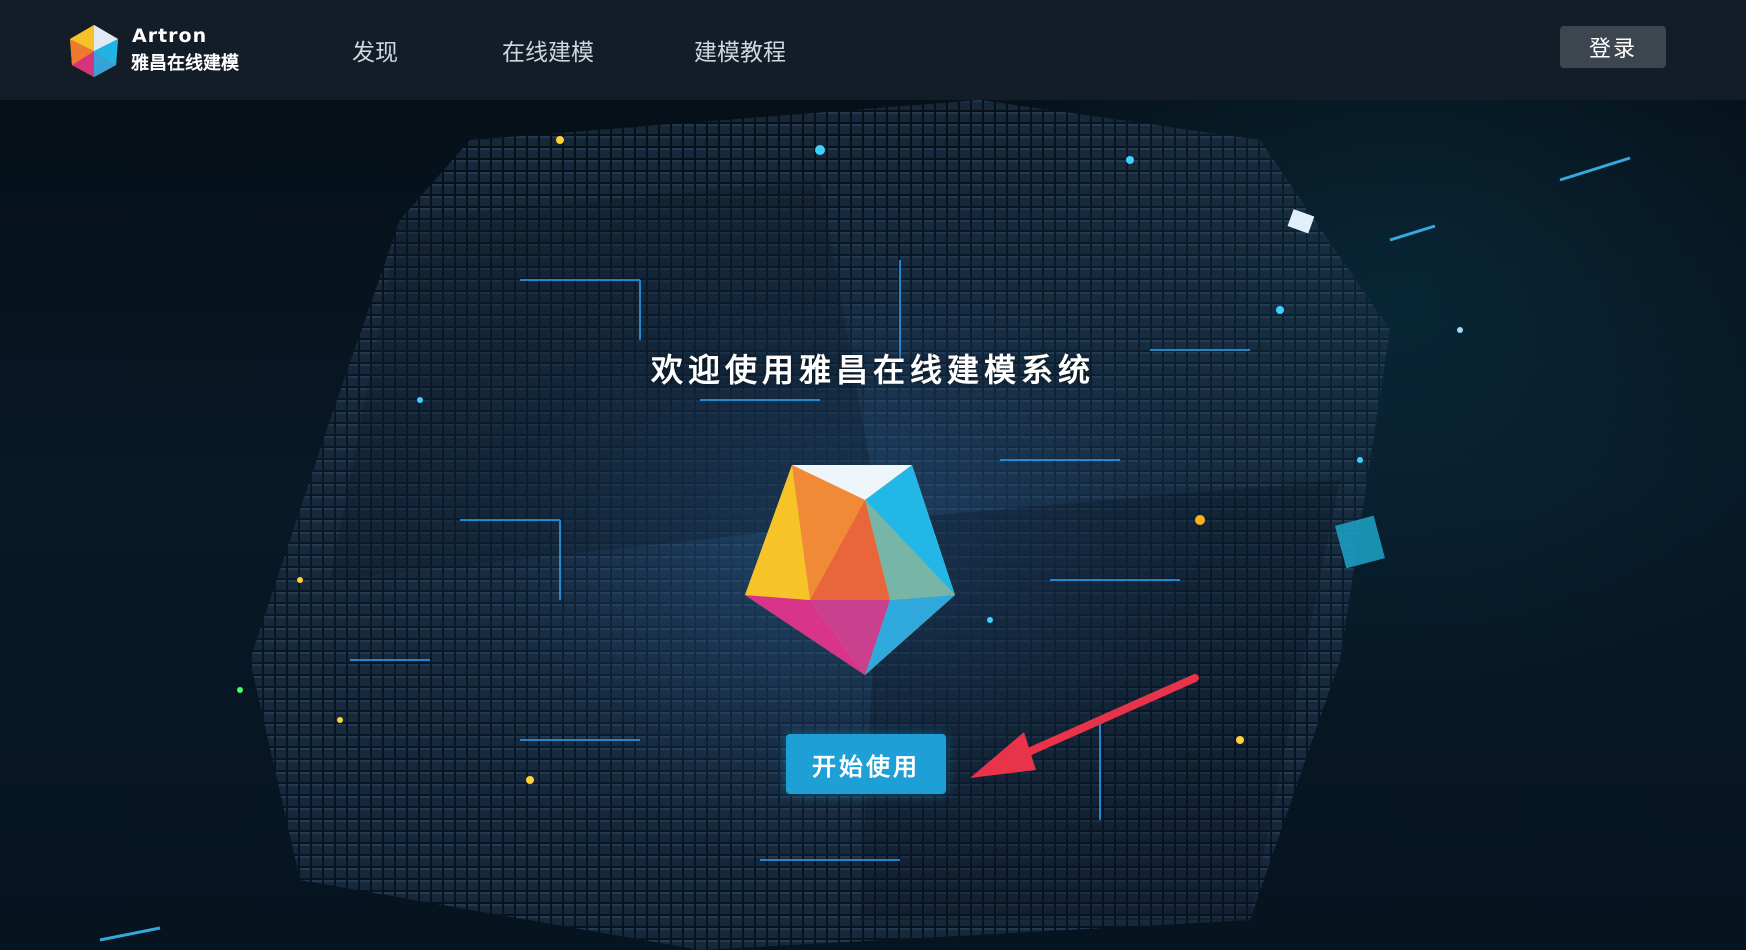 The height and width of the screenshot is (950, 1746). What do you see at coordinates (170, 36) in the screenshot?
I see `brand-name-en: Artron` at bounding box center [170, 36].